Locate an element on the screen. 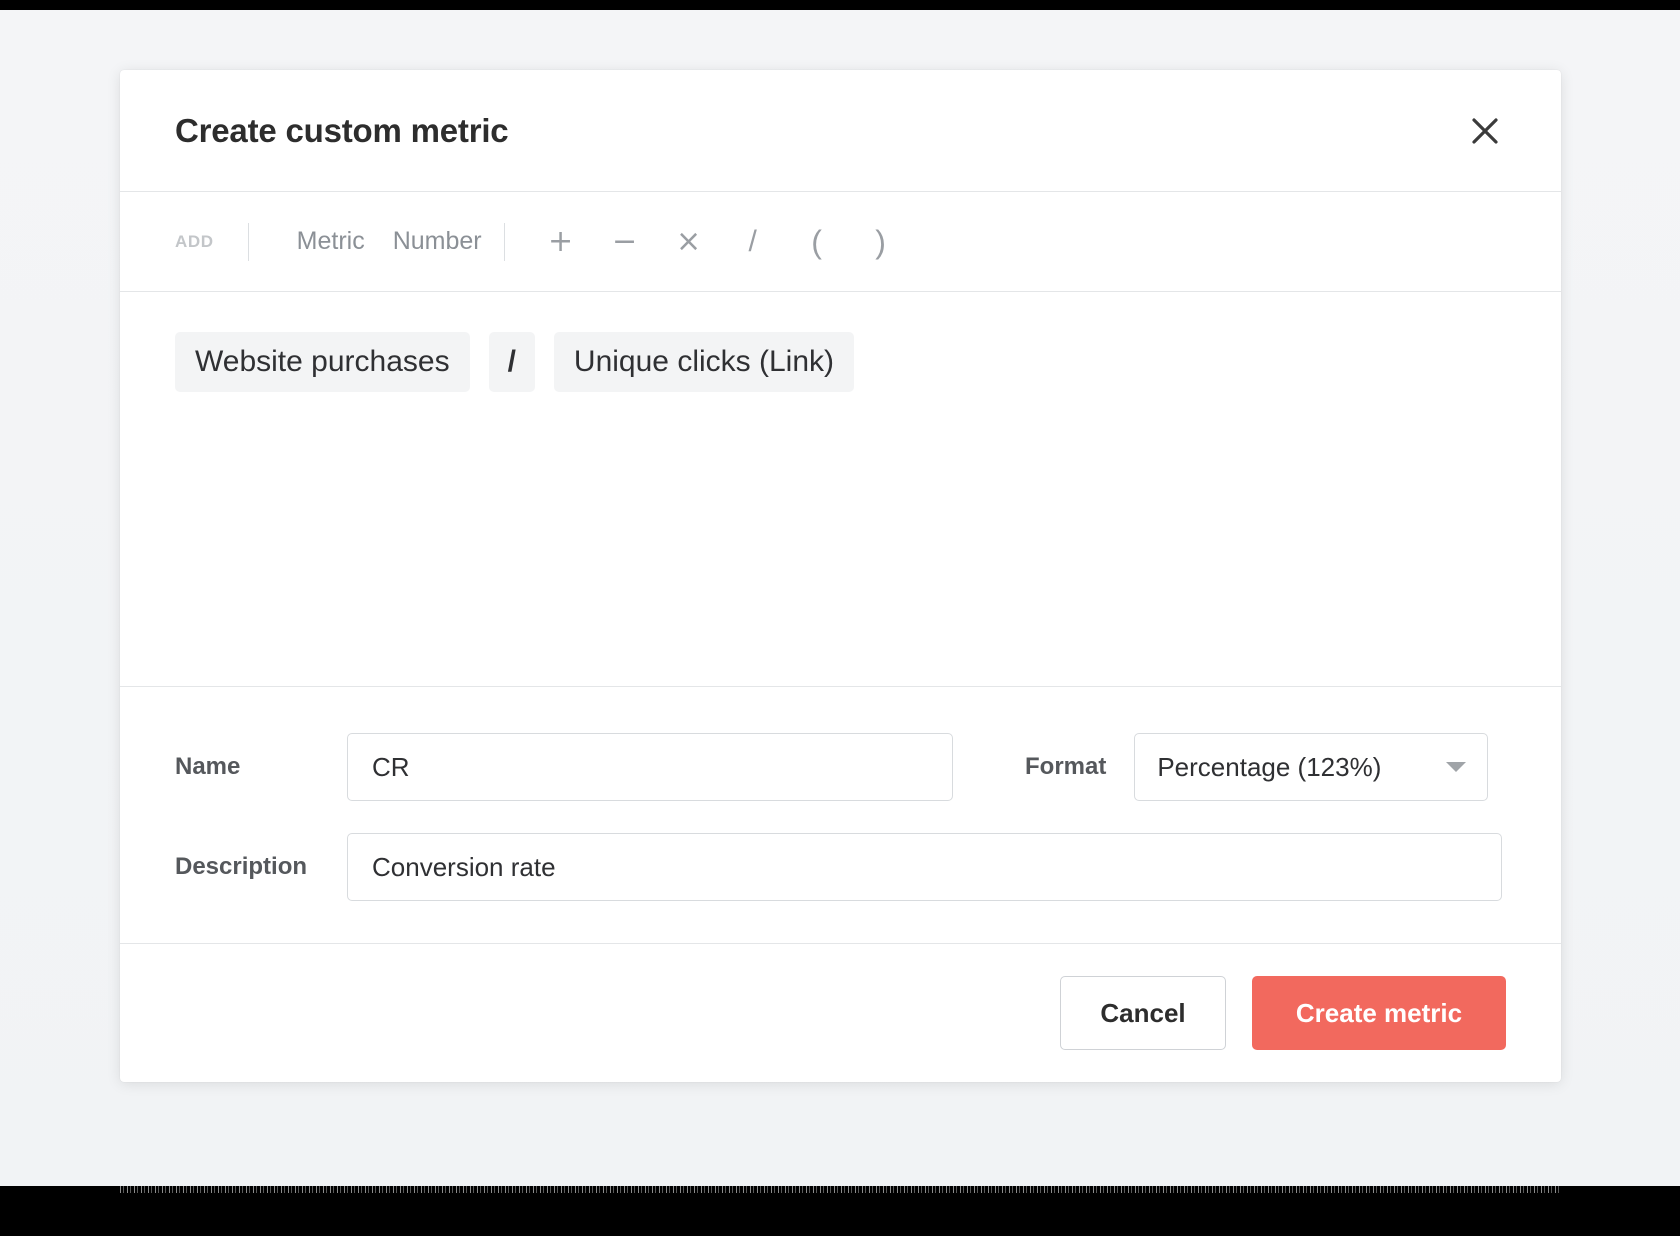 This screenshot has height=1236, width=1680. description-label: Description is located at coordinates (241, 866).